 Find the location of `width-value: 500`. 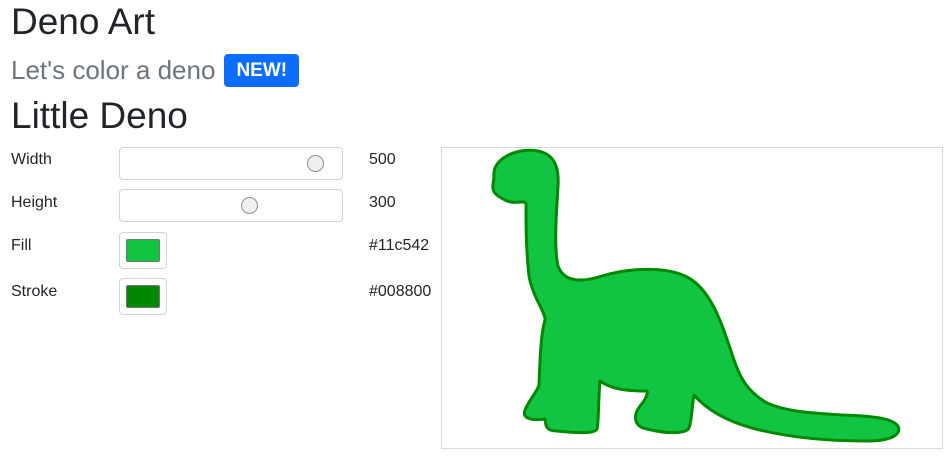

width-value: 500 is located at coordinates (382, 159).